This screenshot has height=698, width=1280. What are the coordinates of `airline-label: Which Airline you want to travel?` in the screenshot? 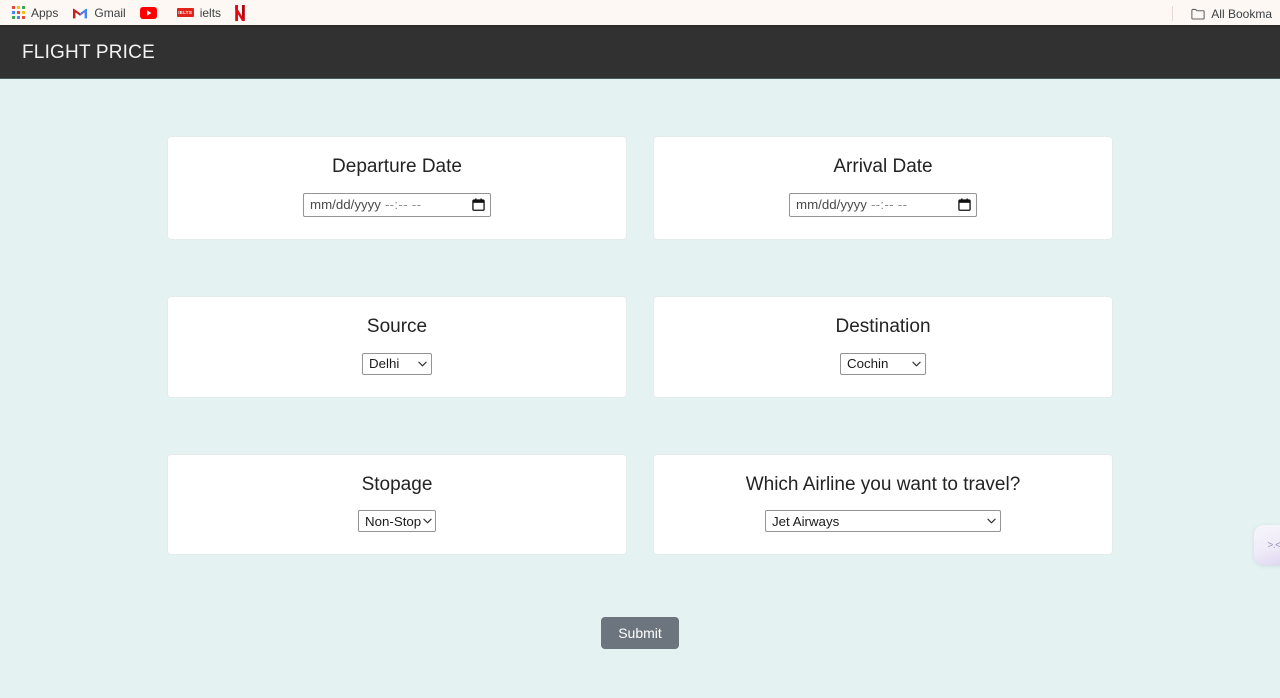 It's located at (883, 484).